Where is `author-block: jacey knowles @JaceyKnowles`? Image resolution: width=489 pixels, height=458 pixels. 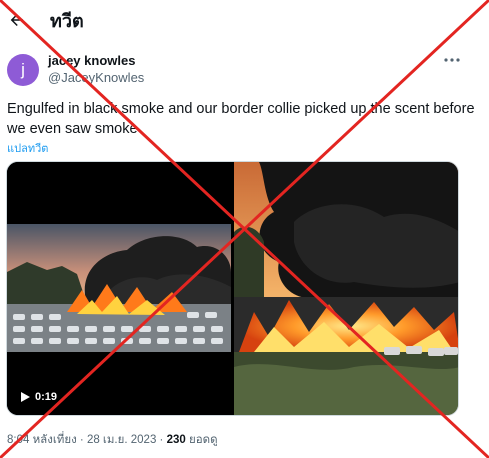 author-block: jacey knowles @JaceyKnowles is located at coordinates (96, 69).